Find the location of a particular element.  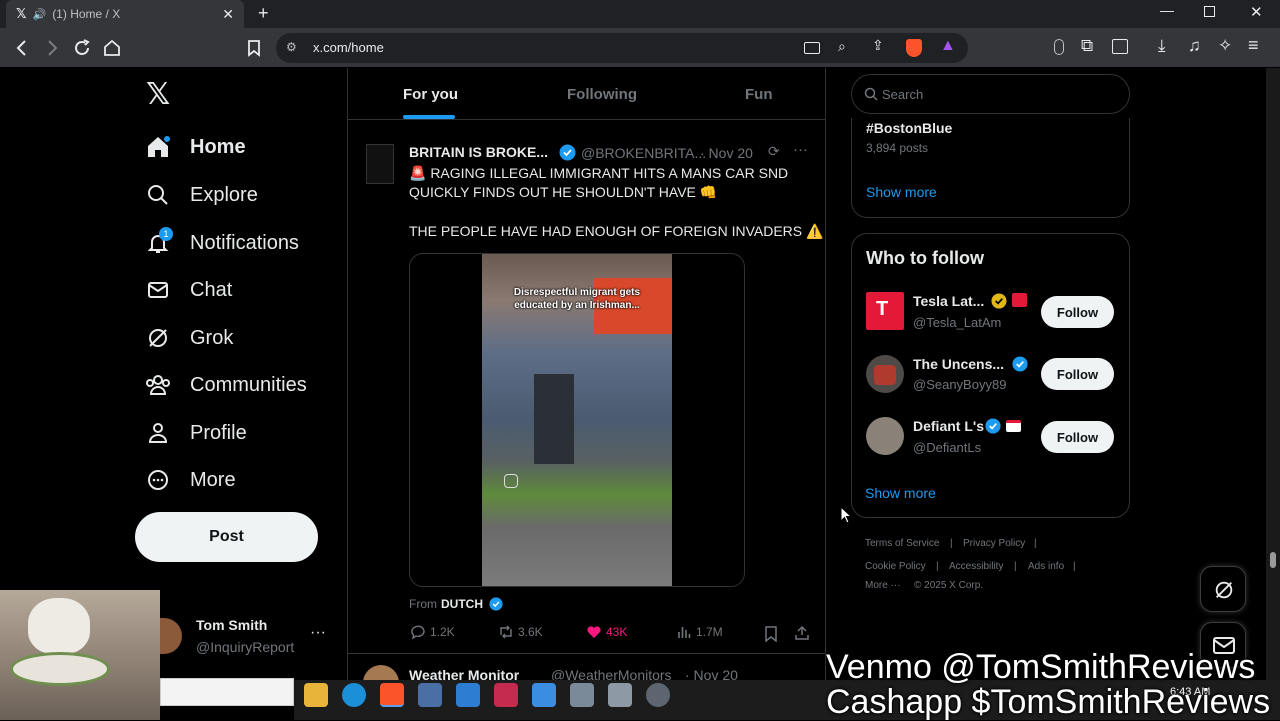

share-tweet-icon is located at coordinates (802, 633).